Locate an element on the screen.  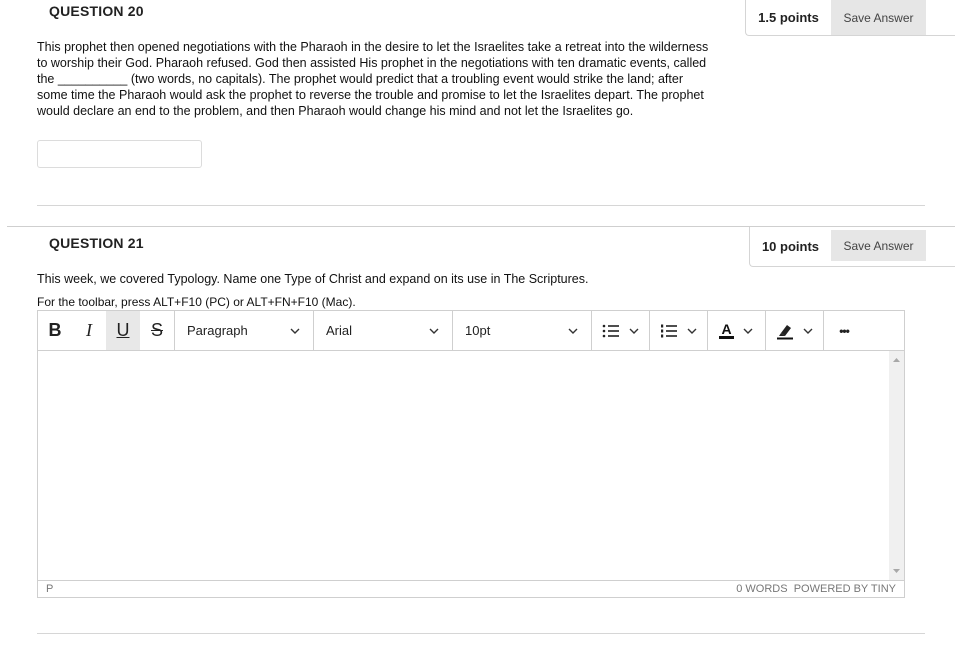
font-family-value: Arial is located at coordinates (339, 330).